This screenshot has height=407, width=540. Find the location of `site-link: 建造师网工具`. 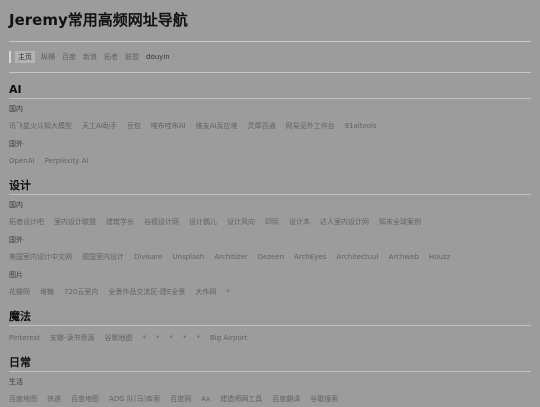

site-link: 建造师网工具 is located at coordinates (241, 401).